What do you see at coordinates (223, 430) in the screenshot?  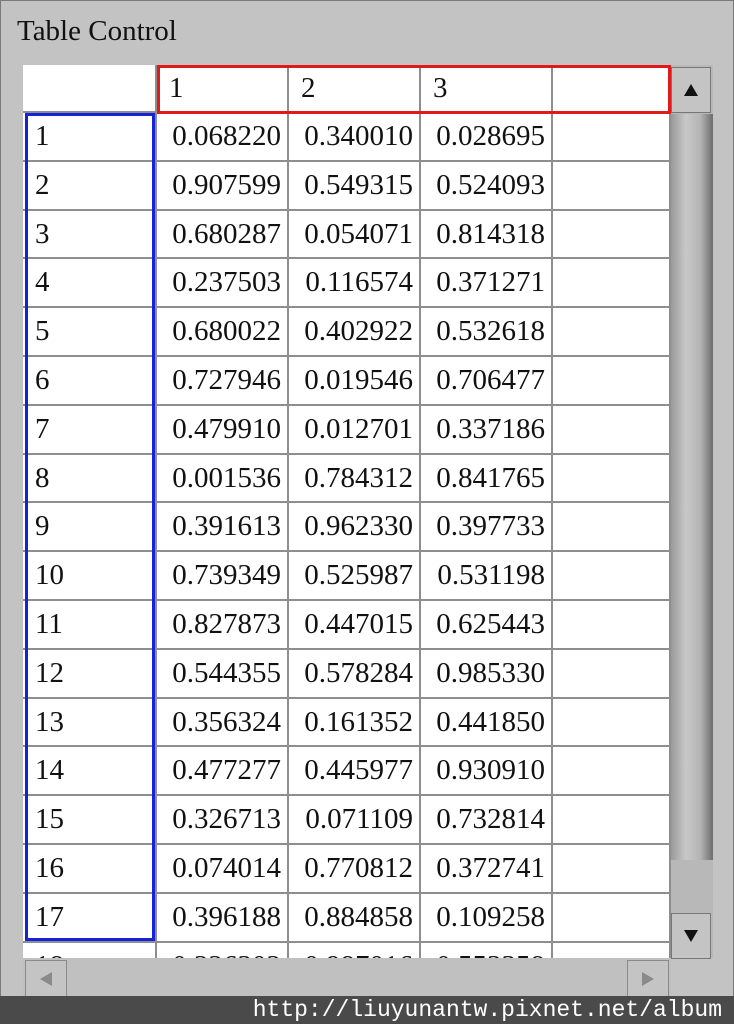 I see `table-cell: 0.479910` at bounding box center [223, 430].